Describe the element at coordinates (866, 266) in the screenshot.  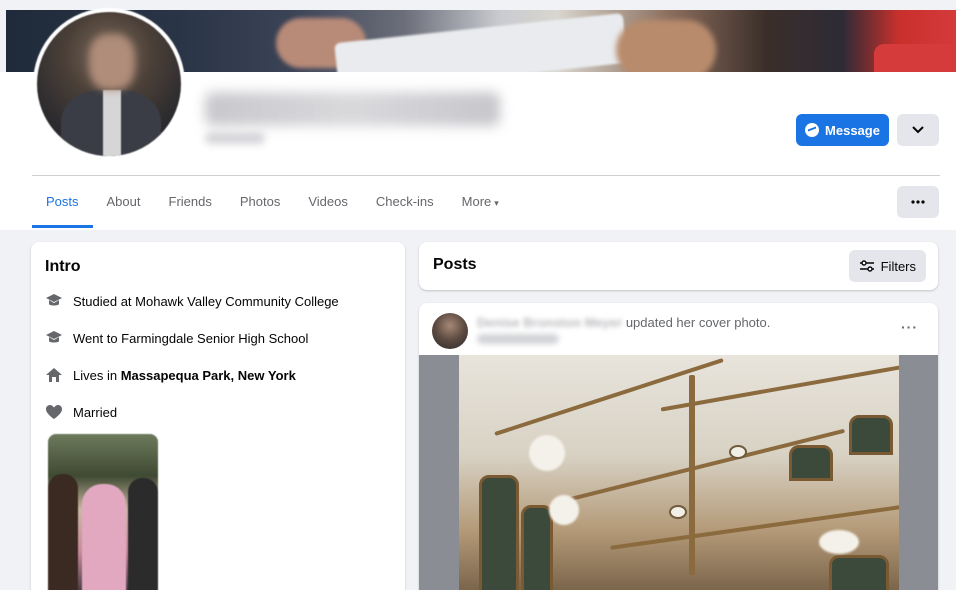
I see `sliders-icon` at that location.